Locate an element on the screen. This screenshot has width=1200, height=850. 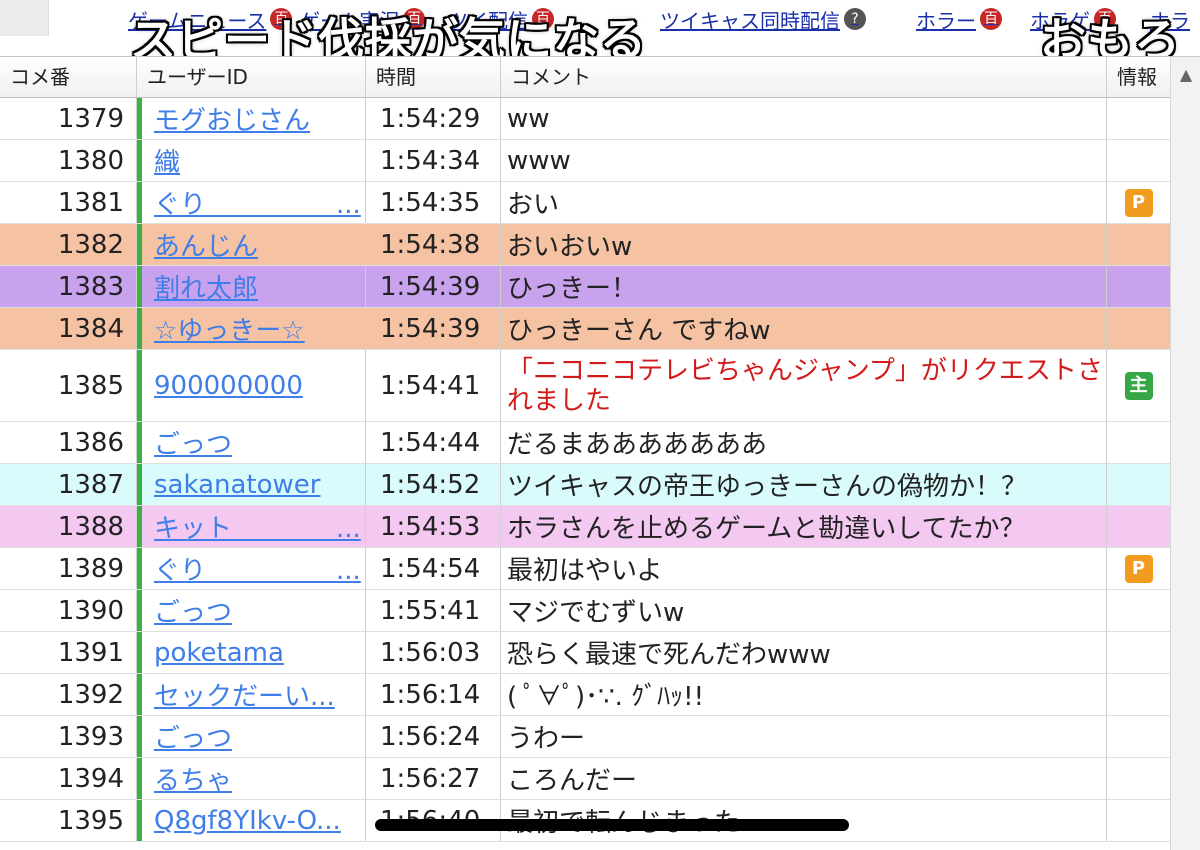
comment-time: 1:54:53 is located at coordinates (433, 526).